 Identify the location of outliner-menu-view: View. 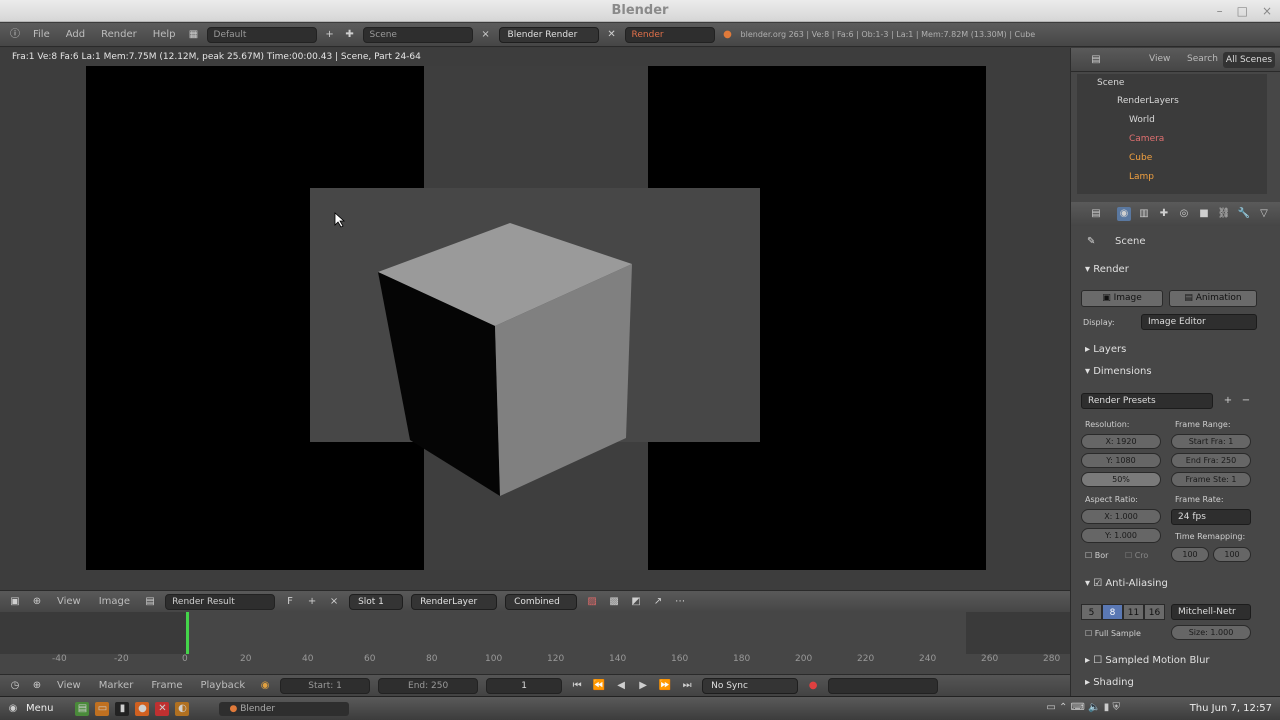
(1159, 59).